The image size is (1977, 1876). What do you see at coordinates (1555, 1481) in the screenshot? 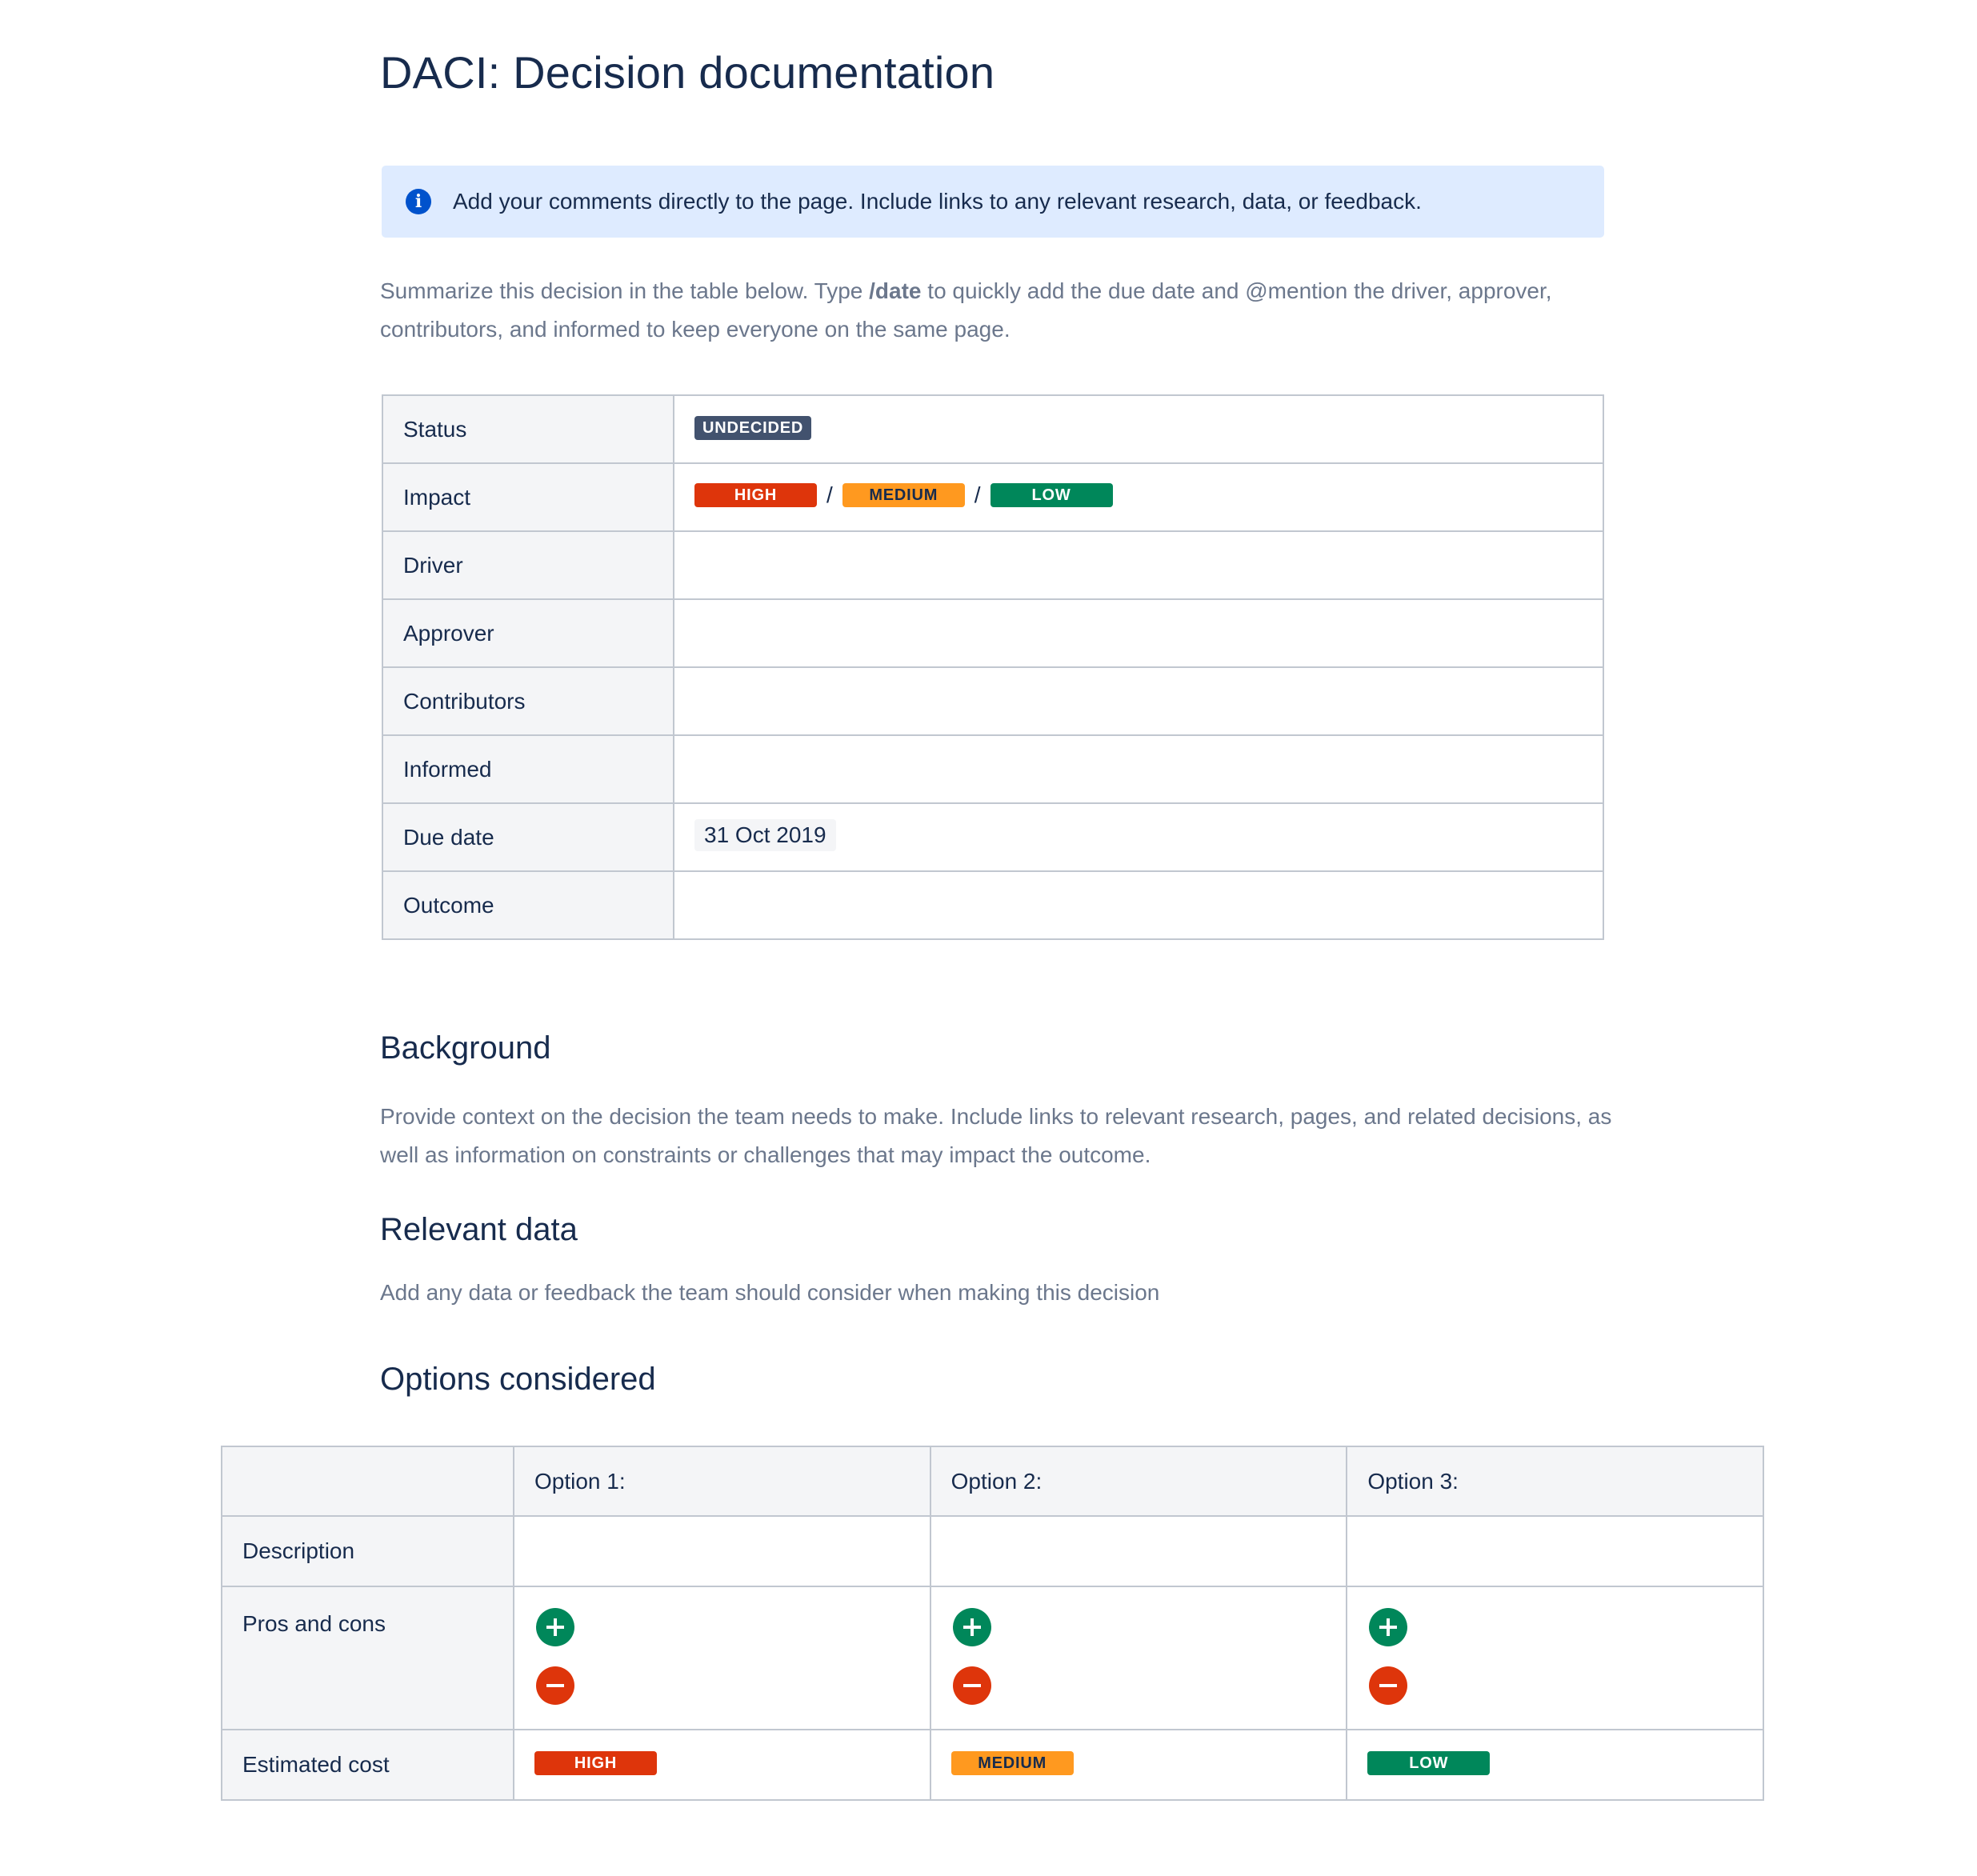
I see `option-3-header: Option 3:` at bounding box center [1555, 1481].